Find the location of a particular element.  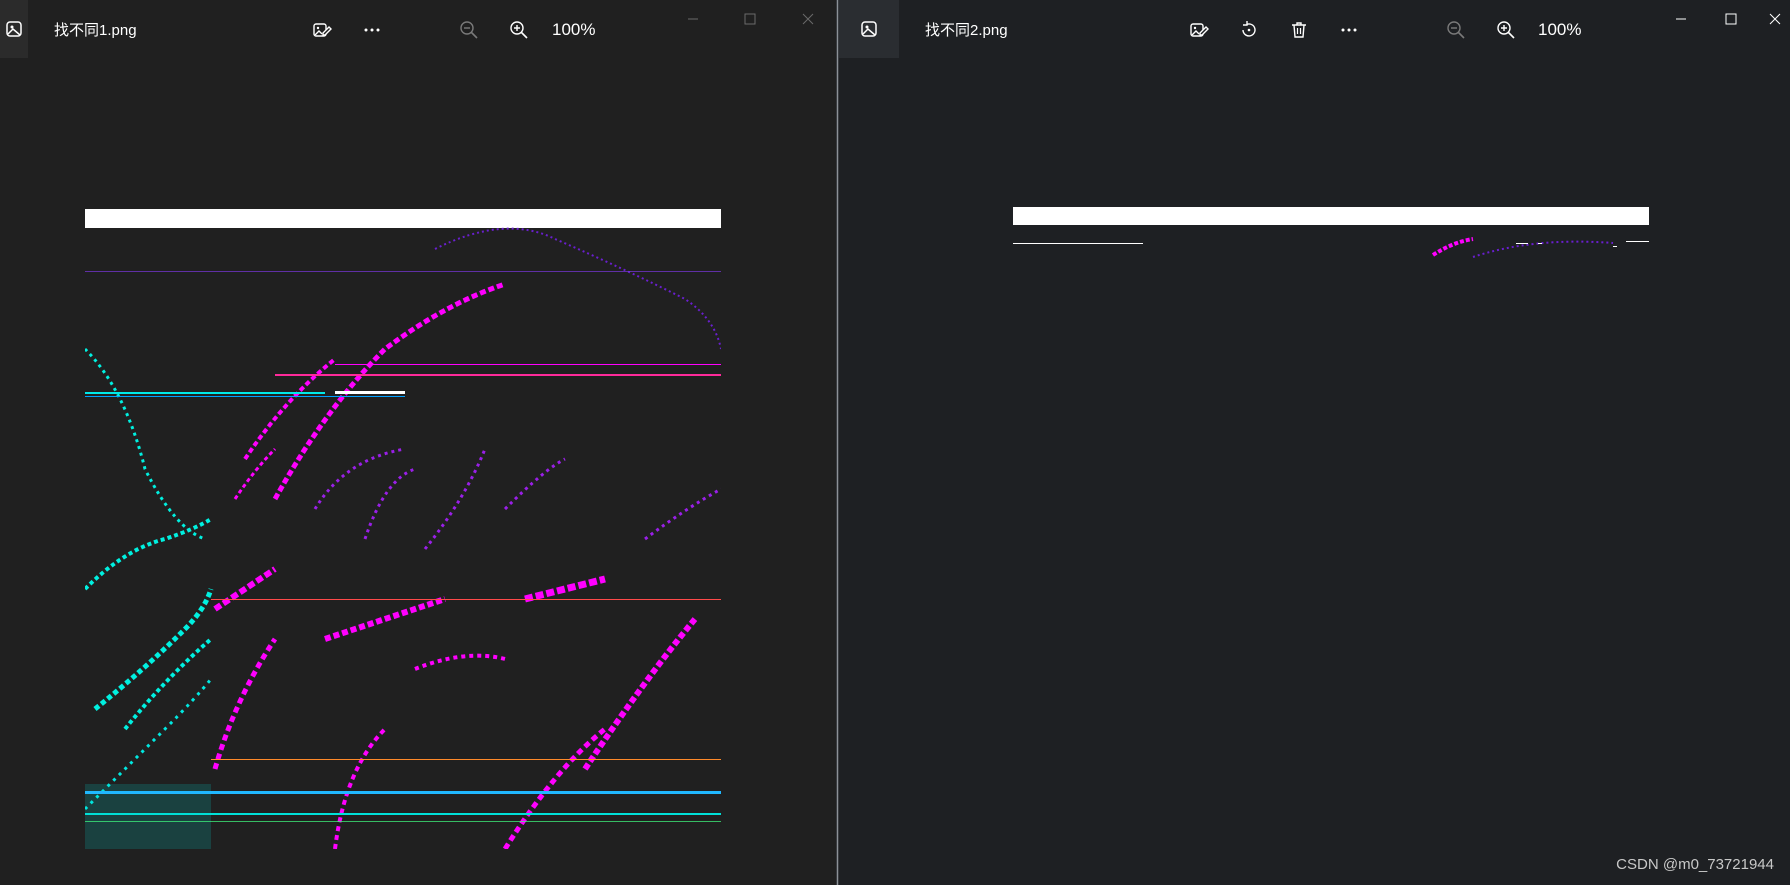

file-title: 找不同2.png is located at coordinates (966, 30).